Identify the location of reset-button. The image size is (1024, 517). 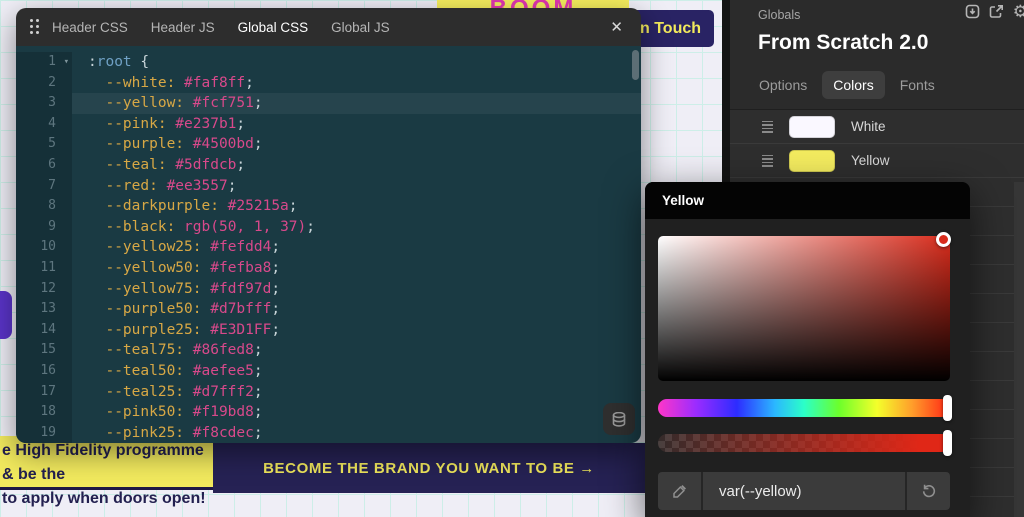
(928, 491).